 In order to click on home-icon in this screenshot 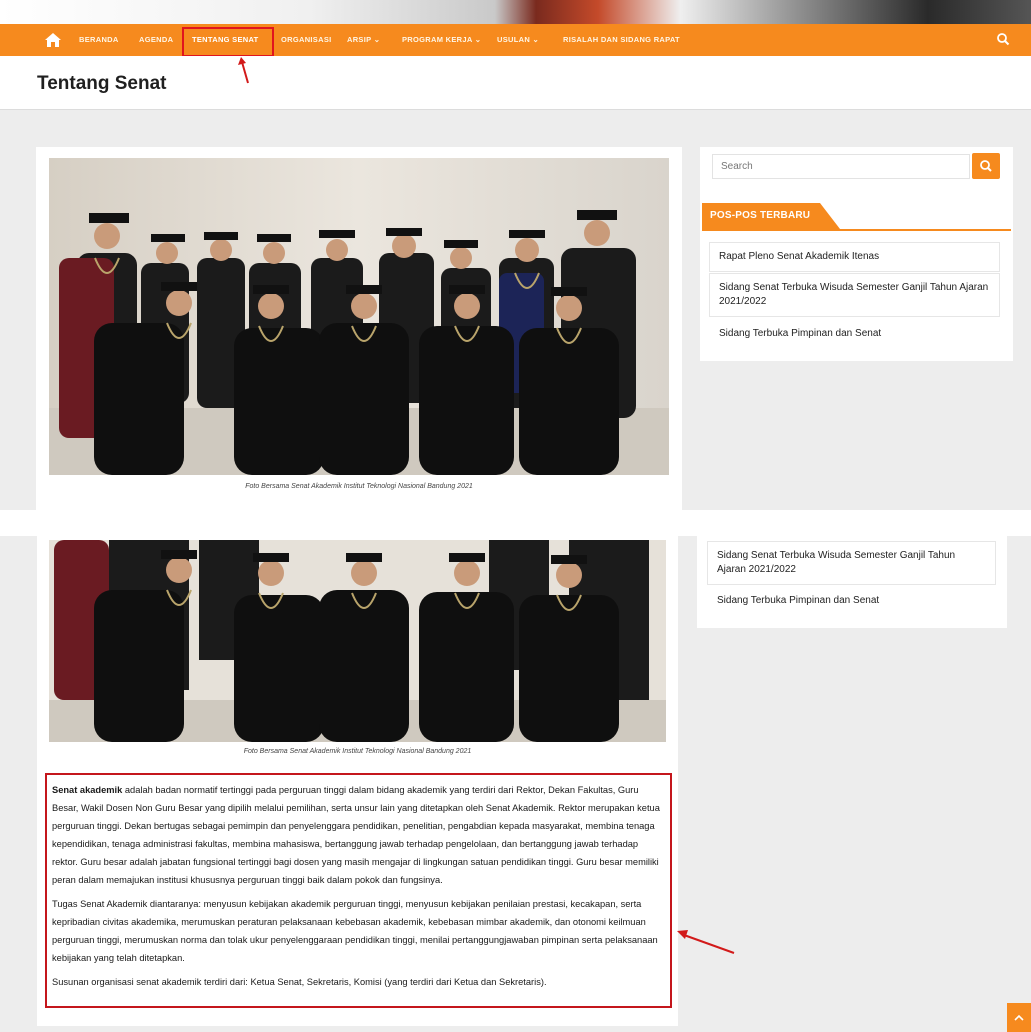, I will do `click(53, 40)`.